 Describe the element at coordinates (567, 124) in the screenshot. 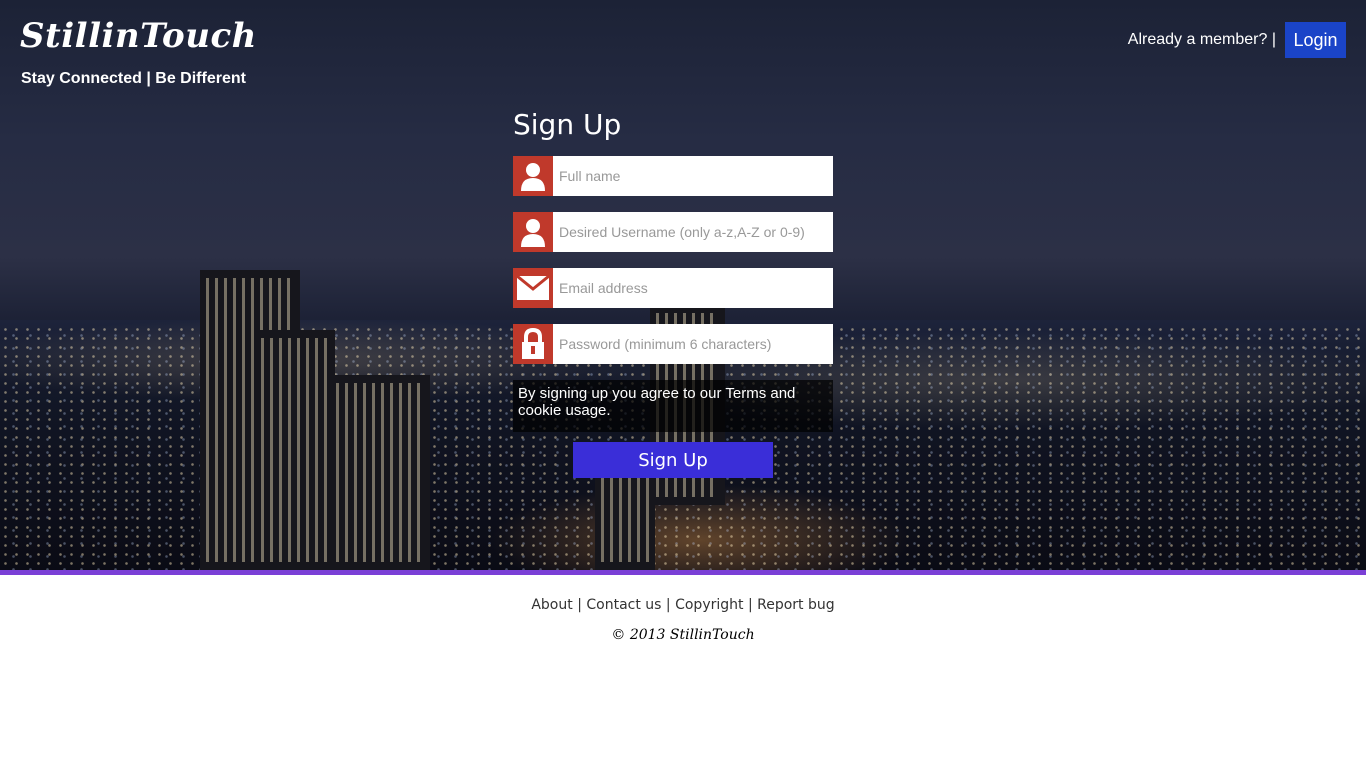

I see `signup-title: Sign Up` at that location.